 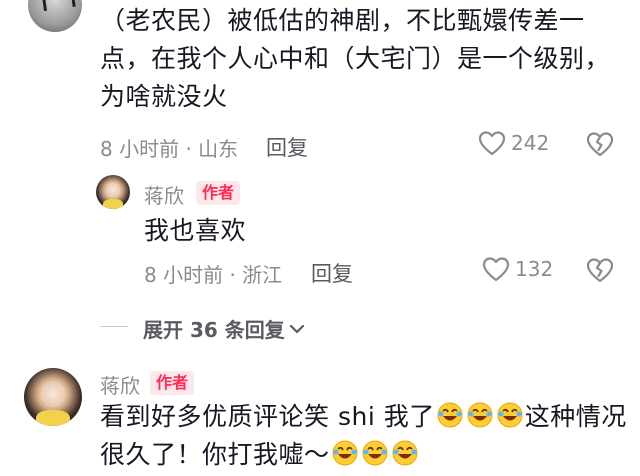 I want to click on comment-text-segment: 很久了！你打我嘘～, so click(x=215, y=454).